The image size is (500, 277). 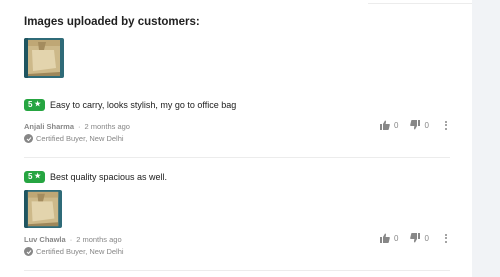 What do you see at coordinates (420, 3) in the screenshot?
I see `divider` at bounding box center [420, 3].